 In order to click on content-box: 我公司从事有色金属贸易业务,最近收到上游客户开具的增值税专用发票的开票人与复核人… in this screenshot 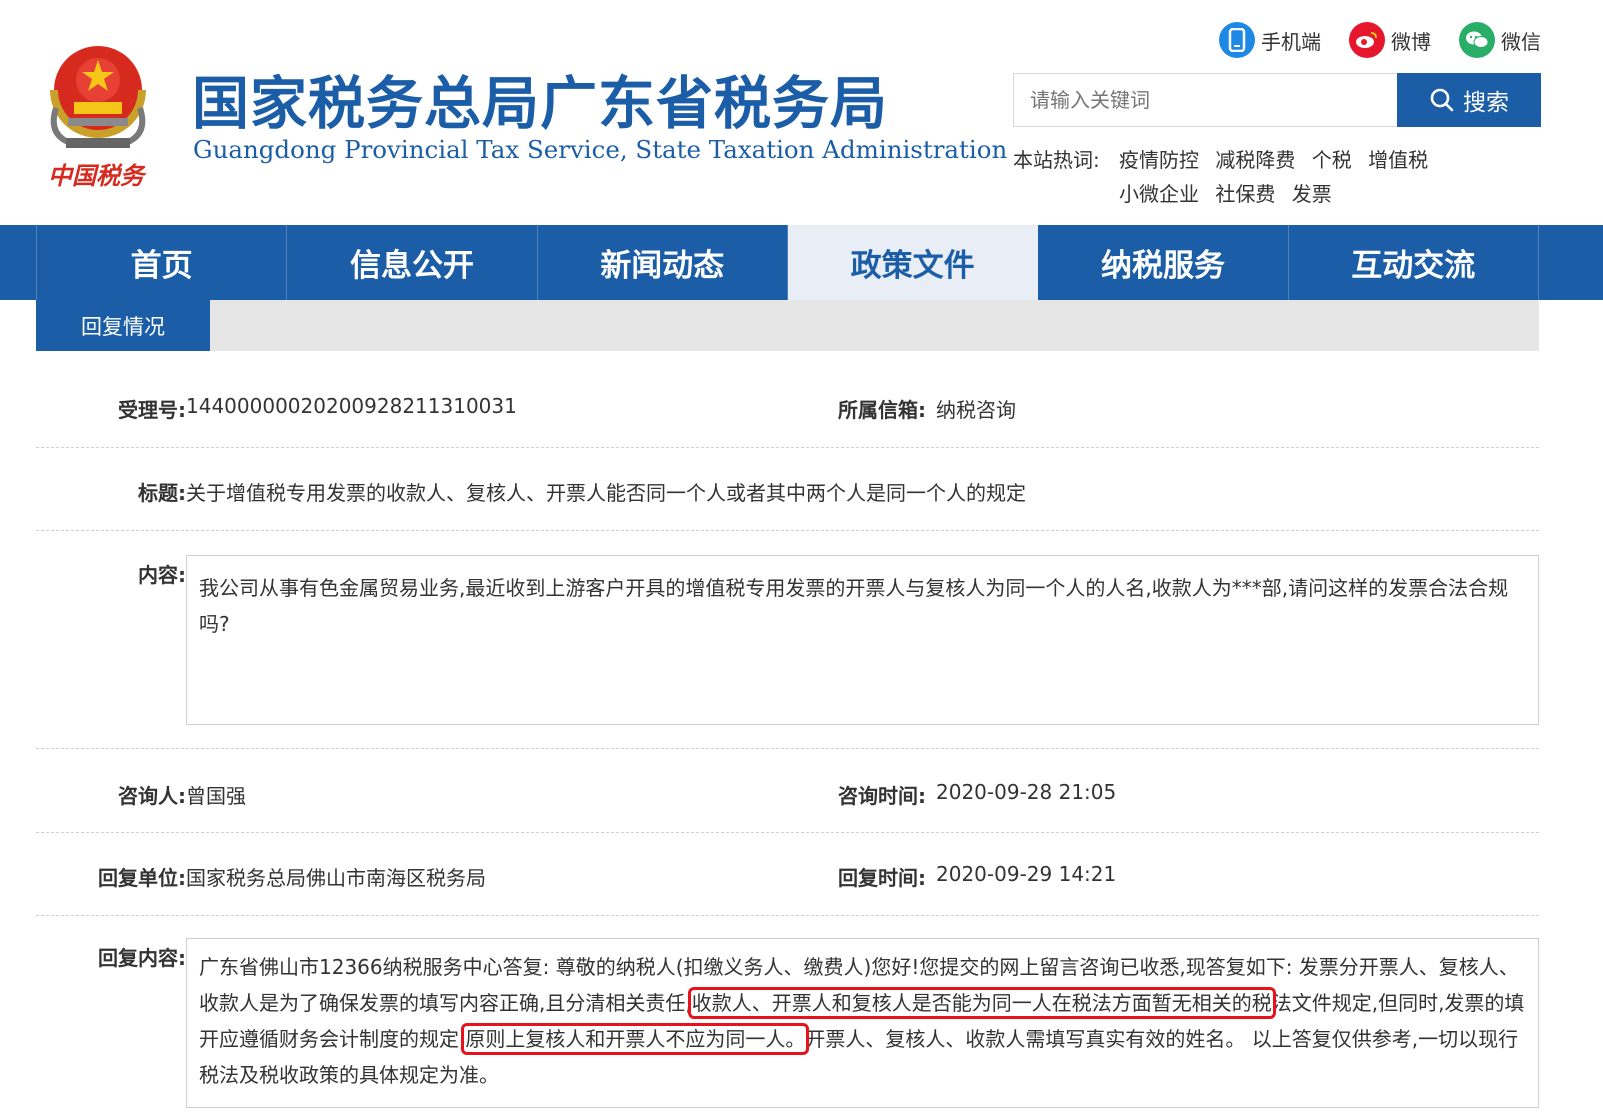, I will do `click(862, 640)`.